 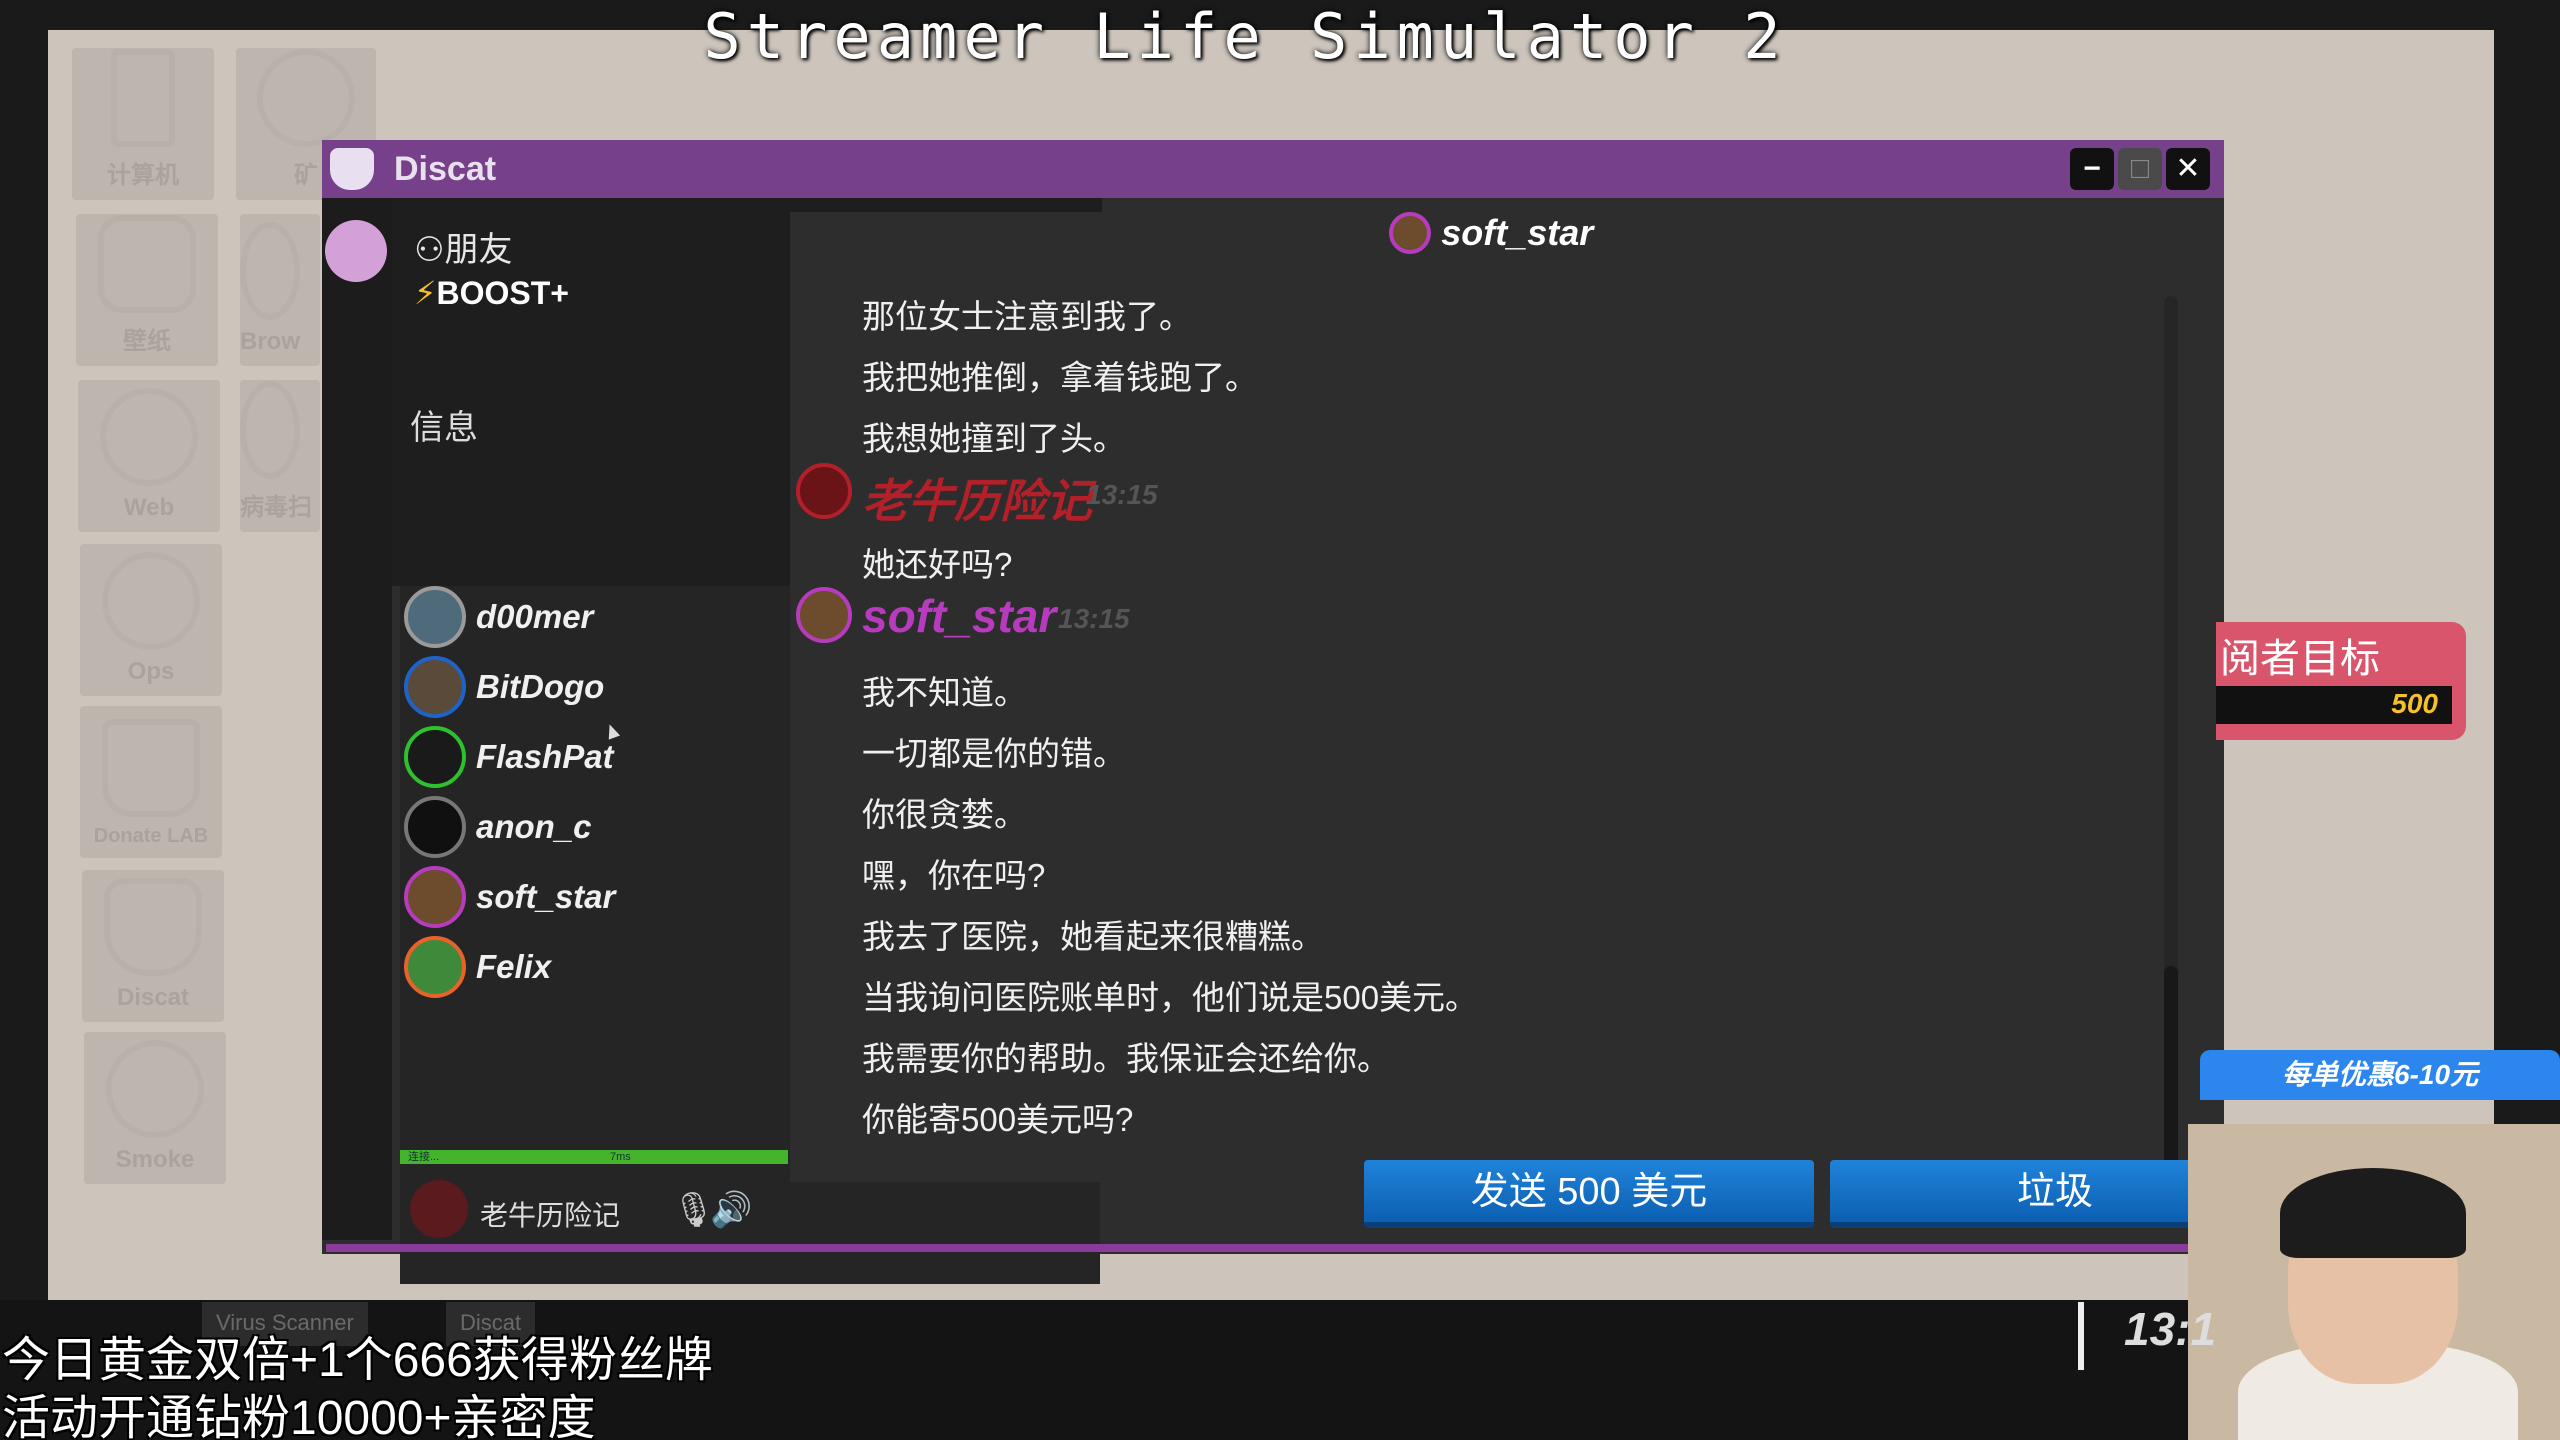 I want to click on window-titlebar: Discat − □ ✕, so click(x=1273, y=169).